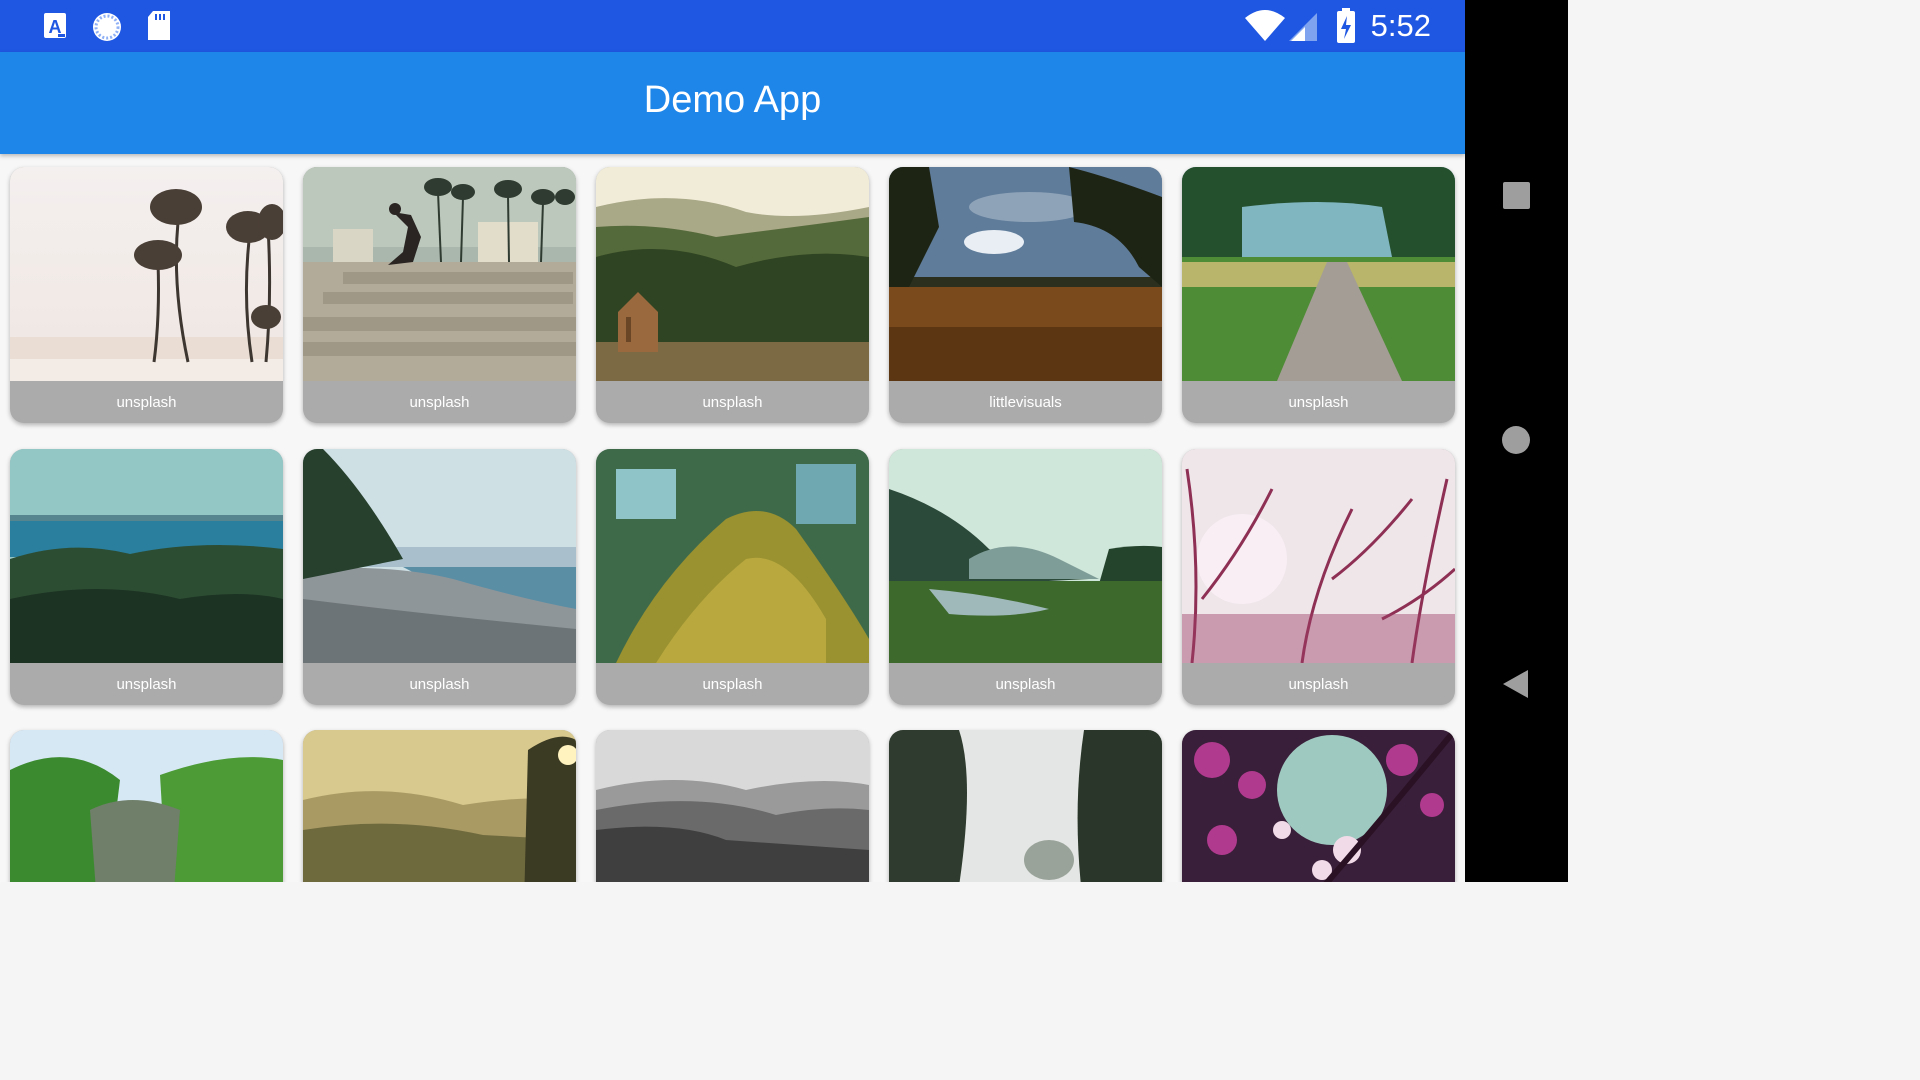  I want to click on skate-park-photo, so click(439, 274).